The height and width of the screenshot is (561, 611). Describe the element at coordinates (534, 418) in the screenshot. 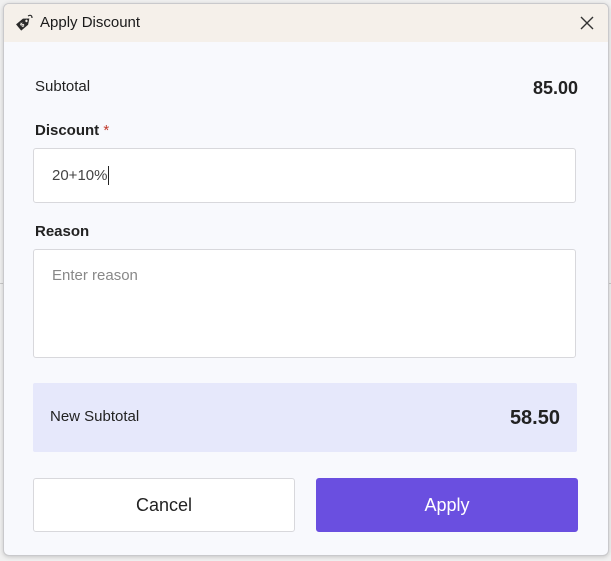

I see `new-subtotal-value: 58.50` at that location.